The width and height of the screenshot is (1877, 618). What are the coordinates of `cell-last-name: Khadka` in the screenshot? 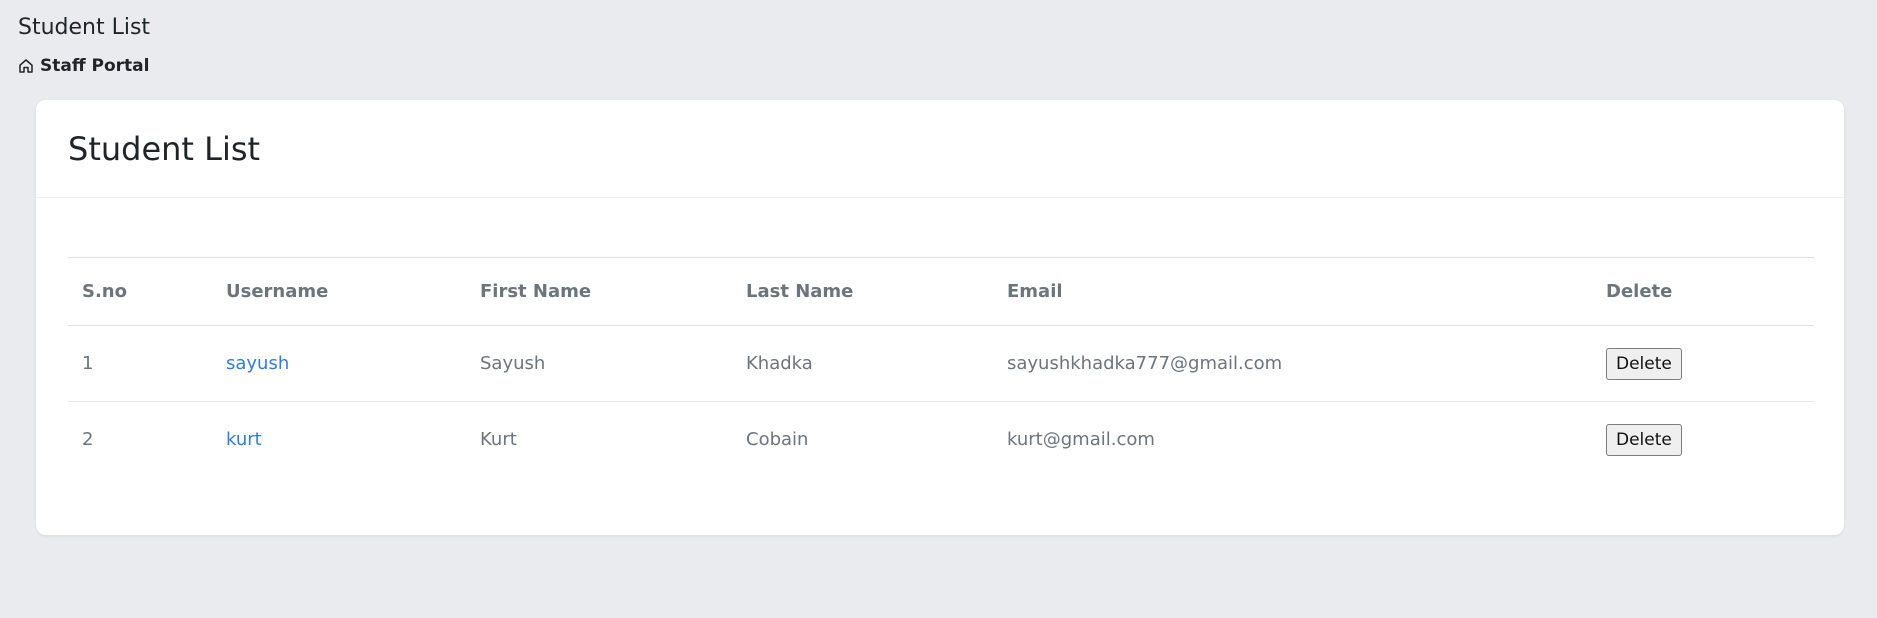 It's located at (779, 363).